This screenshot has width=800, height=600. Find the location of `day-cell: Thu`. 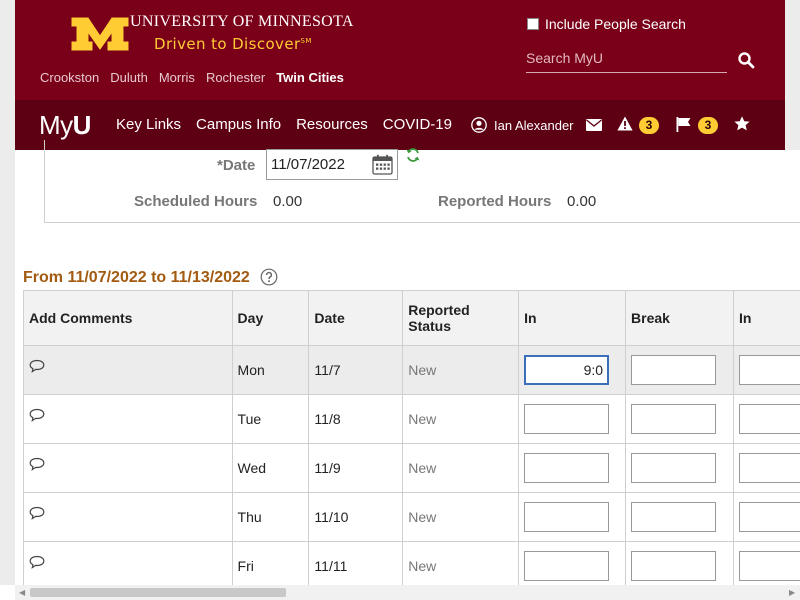

day-cell: Thu is located at coordinates (270, 517).